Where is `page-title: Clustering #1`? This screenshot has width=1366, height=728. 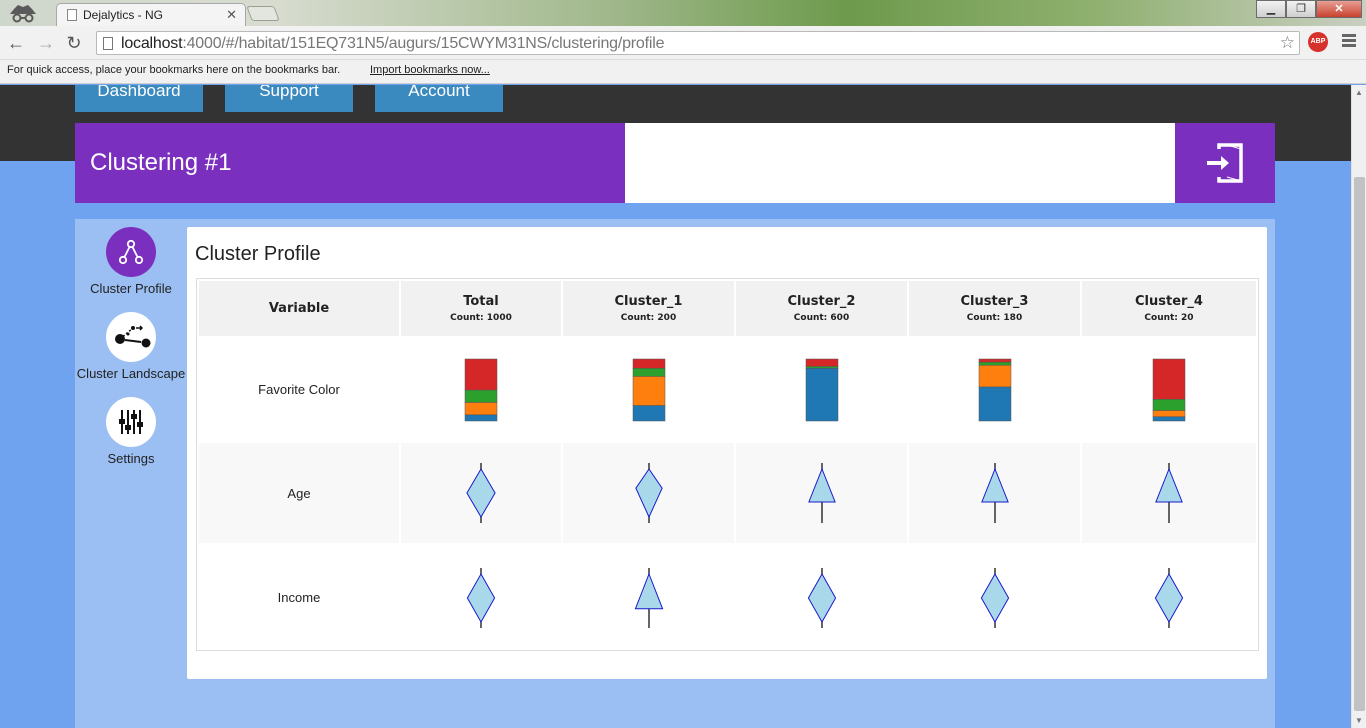
page-title: Clustering #1 is located at coordinates (161, 162).